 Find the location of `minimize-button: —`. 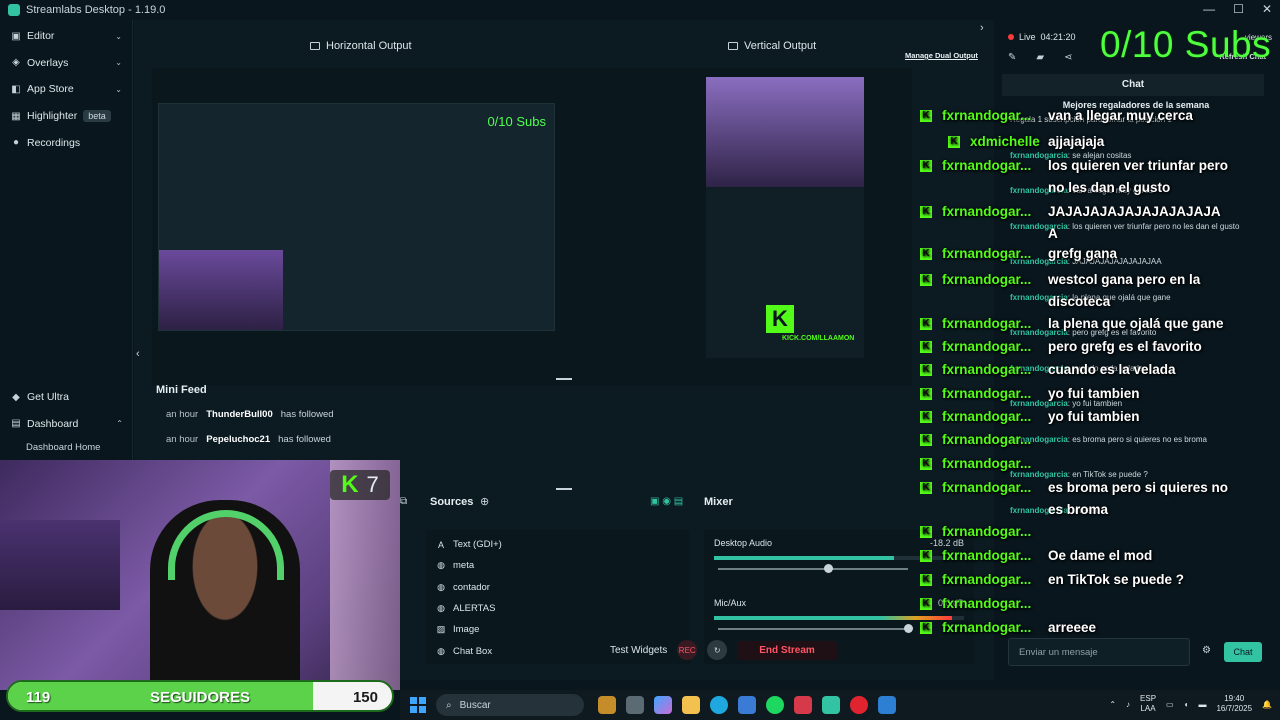

minimize-button: — is located at coordinates (1209, 9).